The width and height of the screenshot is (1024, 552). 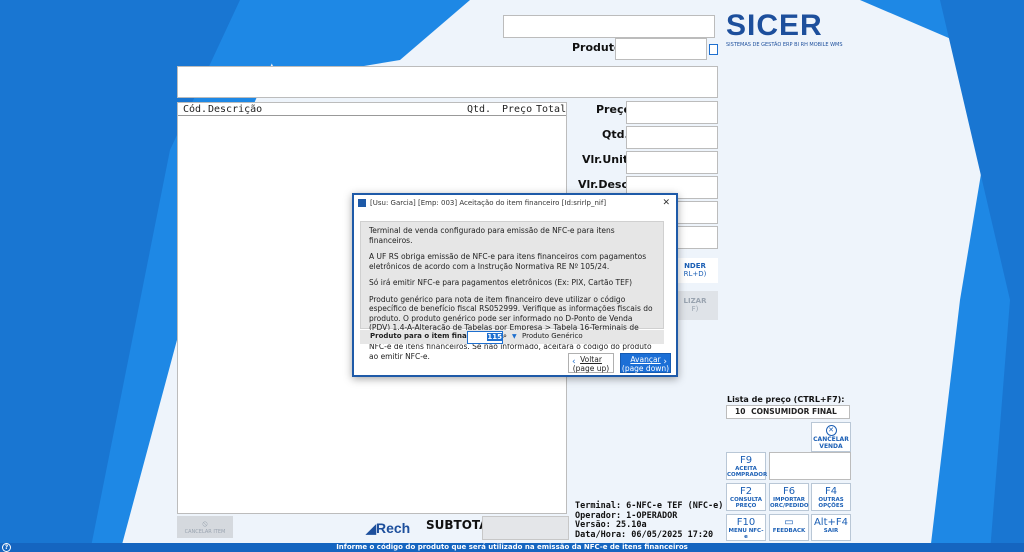 What do you see at coordinates (746, 497) in the screenshot?
I see `check-price-button: F2 CONSULTA PREÇO` at bounding box center [746, 497].